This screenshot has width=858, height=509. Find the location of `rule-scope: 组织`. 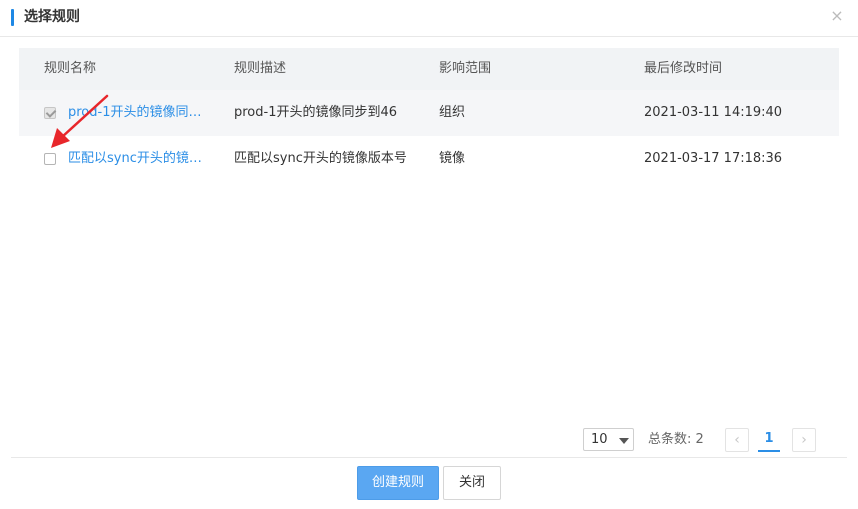

rule-scope: 组织 is located at coordinates (452, 112).